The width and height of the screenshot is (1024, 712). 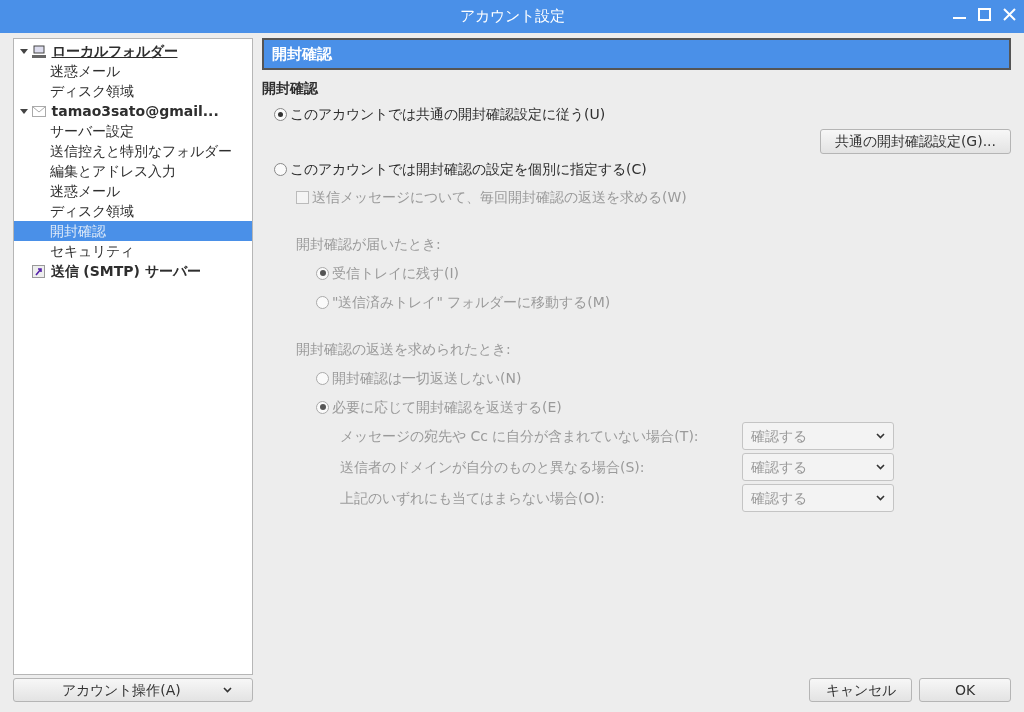 I want to click on tree-item: 送信控えと特別なフォルダー, so click(x=141, y=151).